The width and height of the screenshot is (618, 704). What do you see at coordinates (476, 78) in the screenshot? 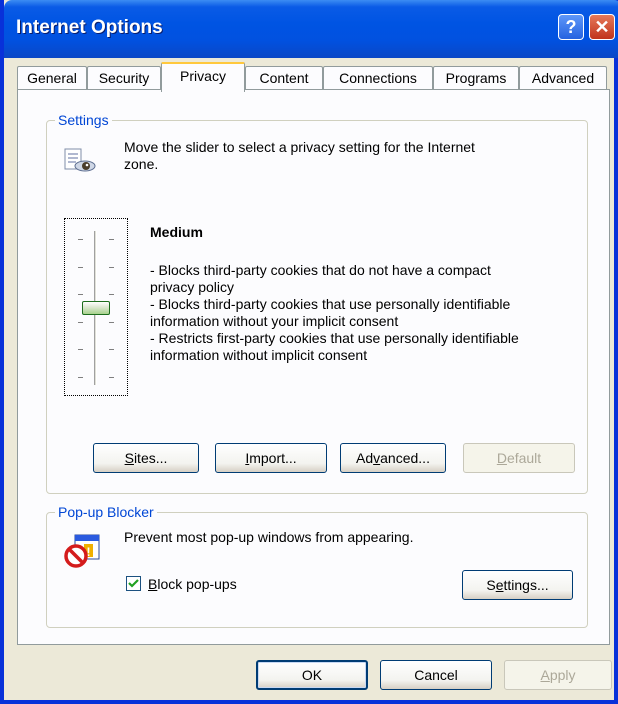
I see `tab-programs: Programs` at bounding box center [476, 78].